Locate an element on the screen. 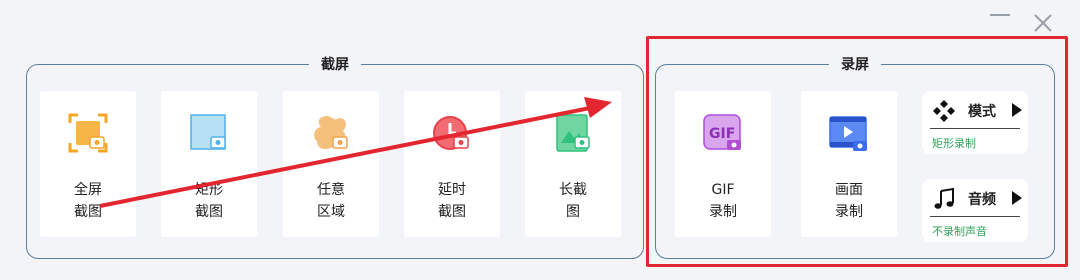  tile-label-line1: 全屏 is located at coordinates (88, 190).